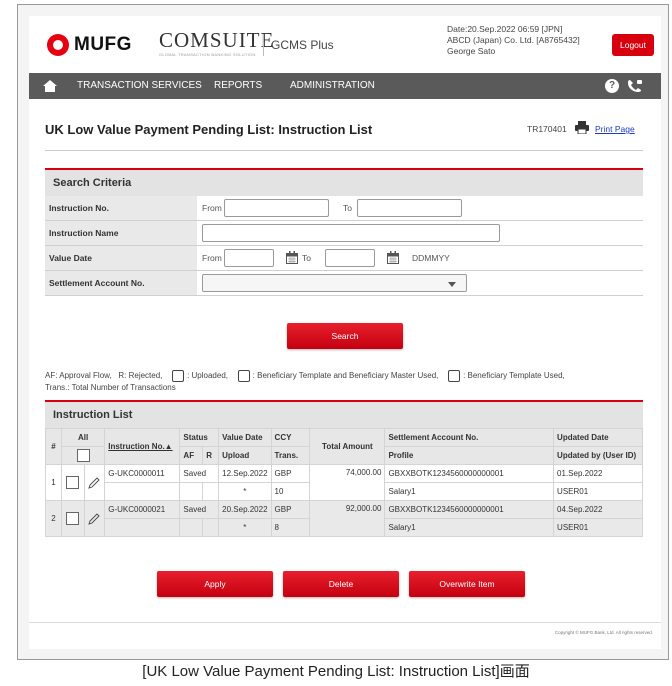 This screenshot has width=672, height=686. Describe the element at coordinates (347, 446) in the screenshot. I see `col-total-amount: Total Amount` at that location.